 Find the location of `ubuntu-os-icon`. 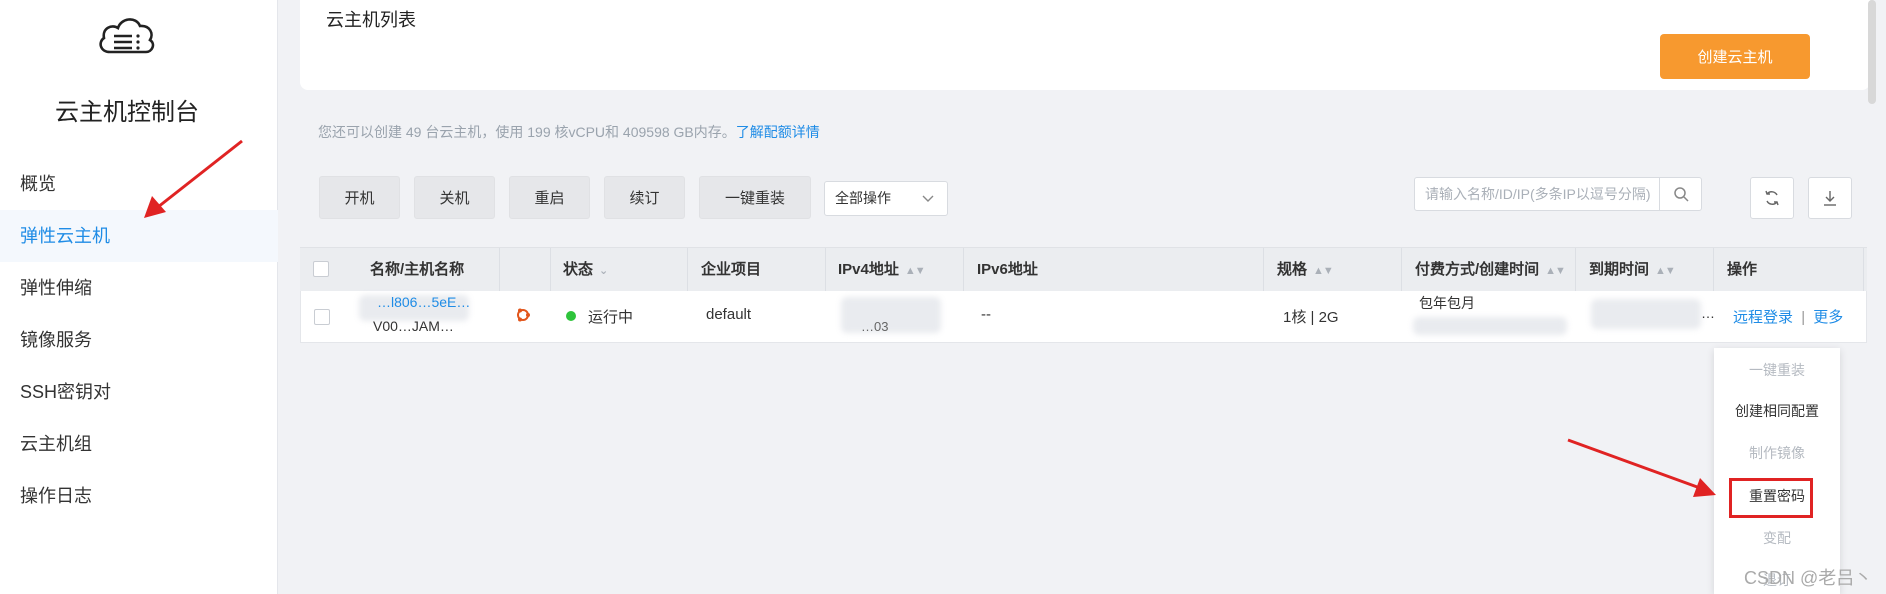

ubuntu-os-icon is located at coordinates (523, 317).